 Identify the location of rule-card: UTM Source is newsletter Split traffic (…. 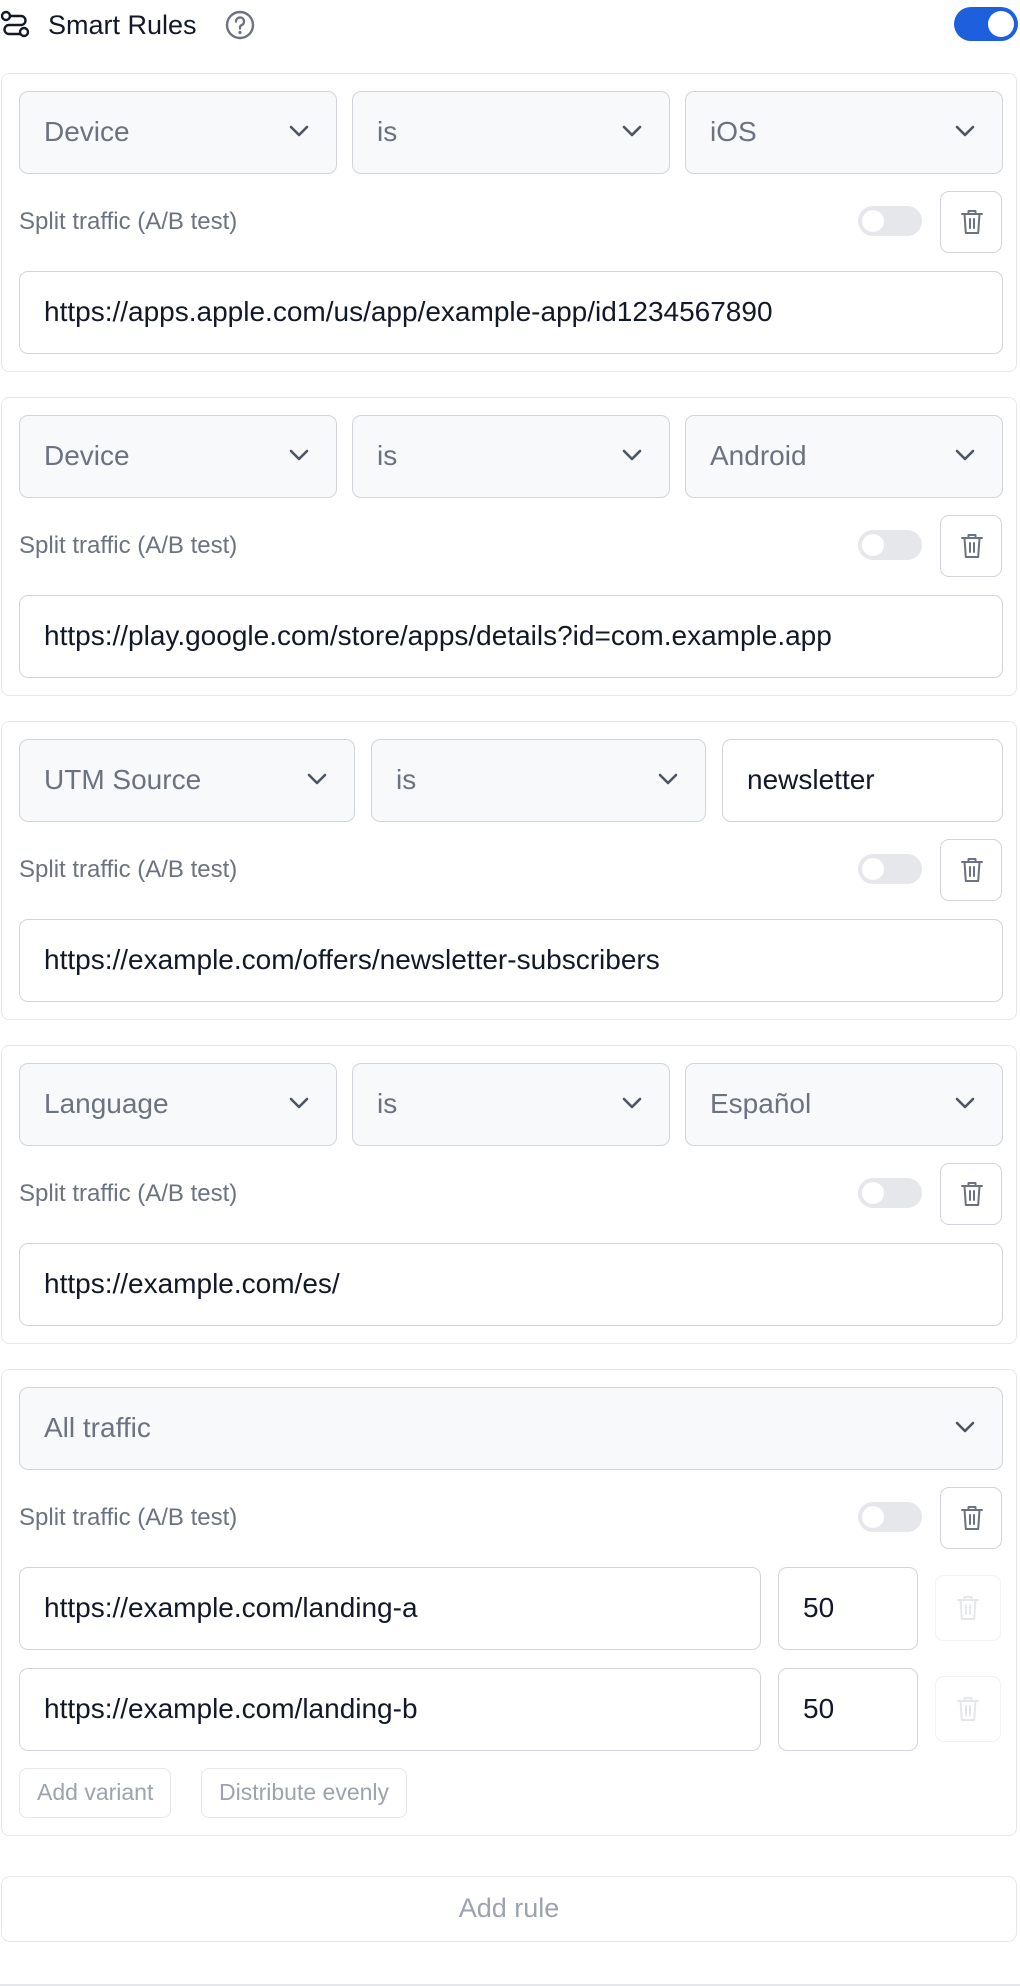
(509, 870).